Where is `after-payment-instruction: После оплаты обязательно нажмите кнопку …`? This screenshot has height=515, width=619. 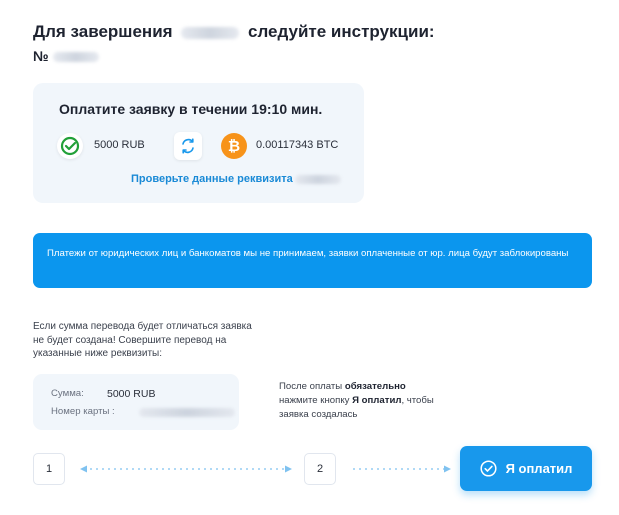 after-payment-instruction: После оплаты обязательно нажмите кнопку … is located at coordinates (359, 401).